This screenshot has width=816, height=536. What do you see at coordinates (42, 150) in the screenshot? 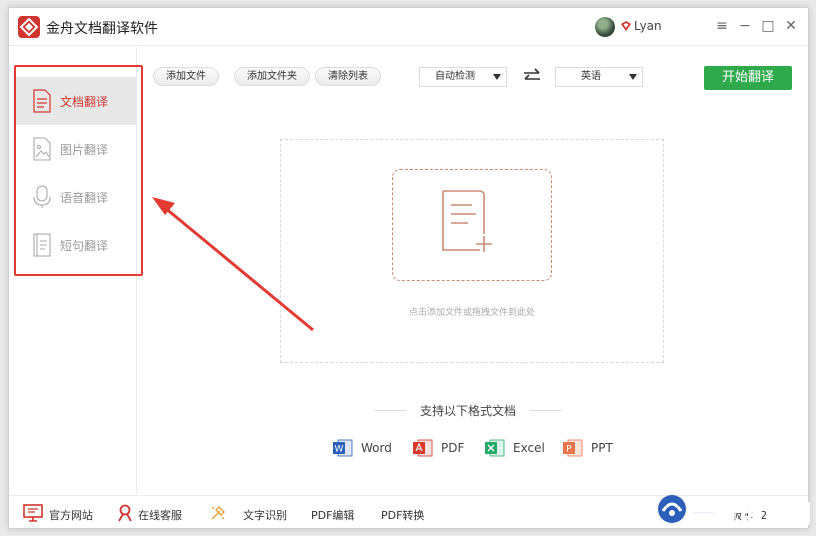
I see `image-icon` at bounding box center [42, 150].